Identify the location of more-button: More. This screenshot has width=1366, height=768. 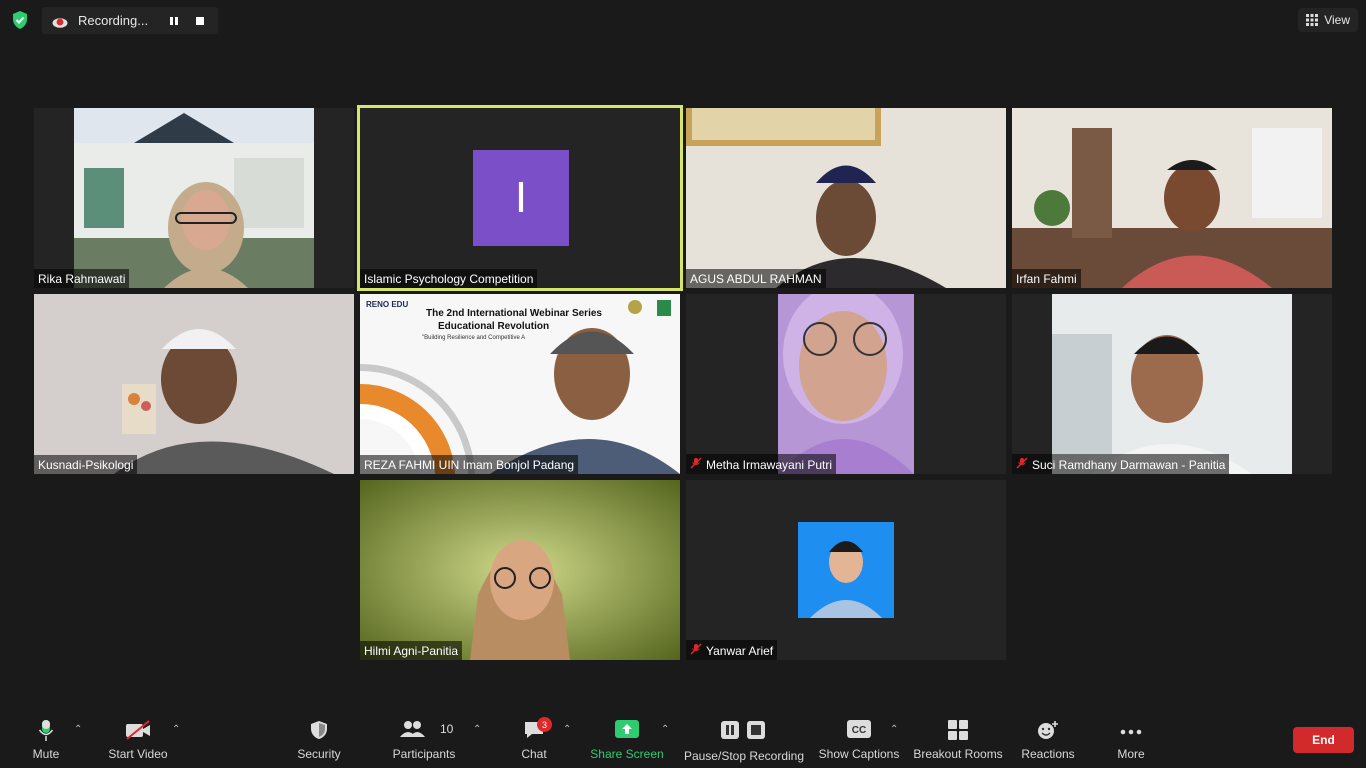
(1131, 738).